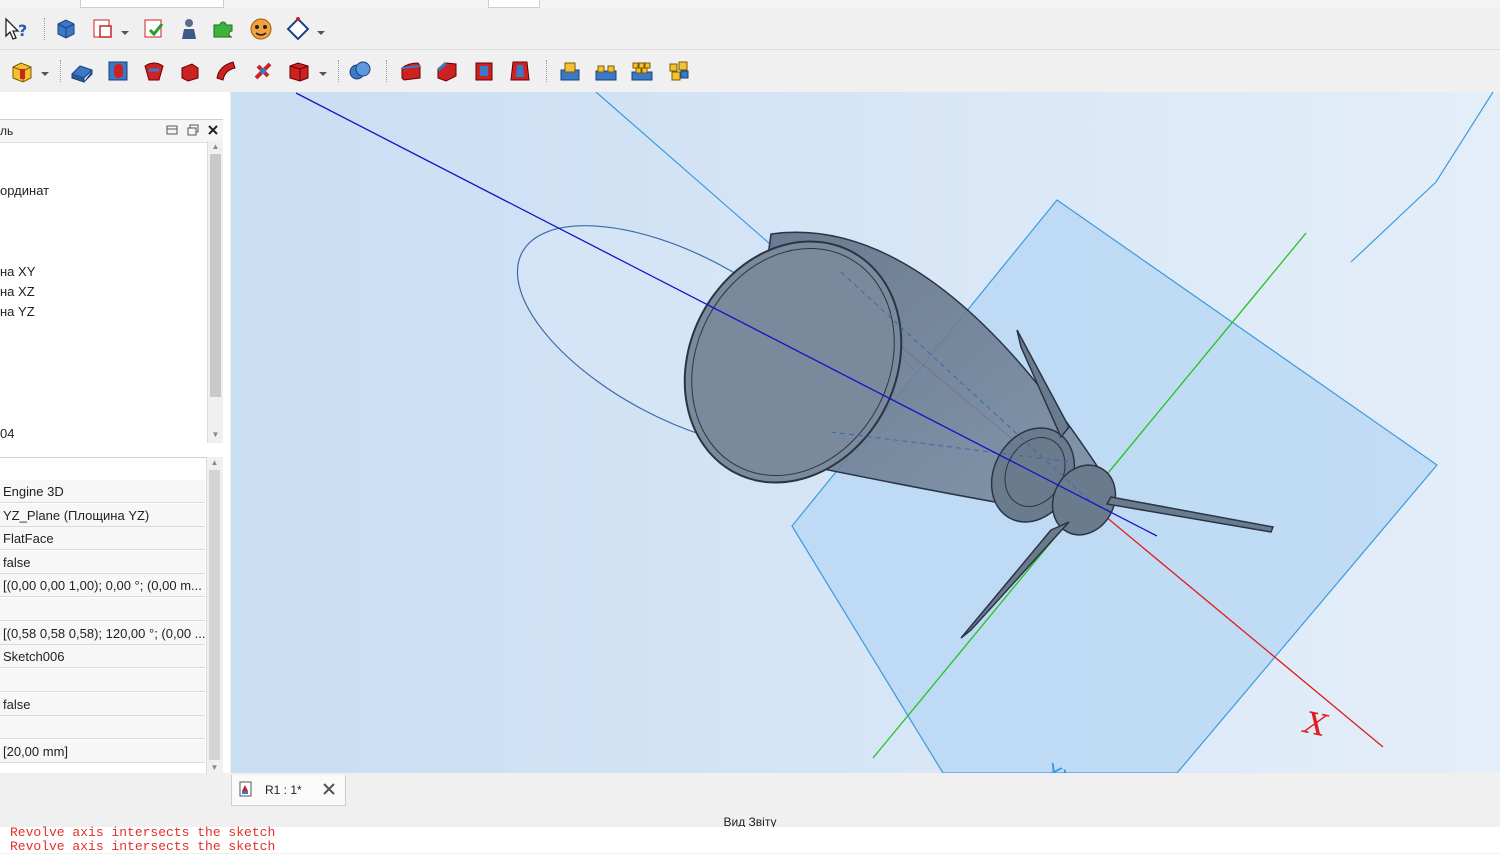 The height and width of the screenshot is (854, 1500). What do you see at coordinates (102, 538) in the screenshot?
I see `property-value: FlatFace` at bounding box center [102, 538].